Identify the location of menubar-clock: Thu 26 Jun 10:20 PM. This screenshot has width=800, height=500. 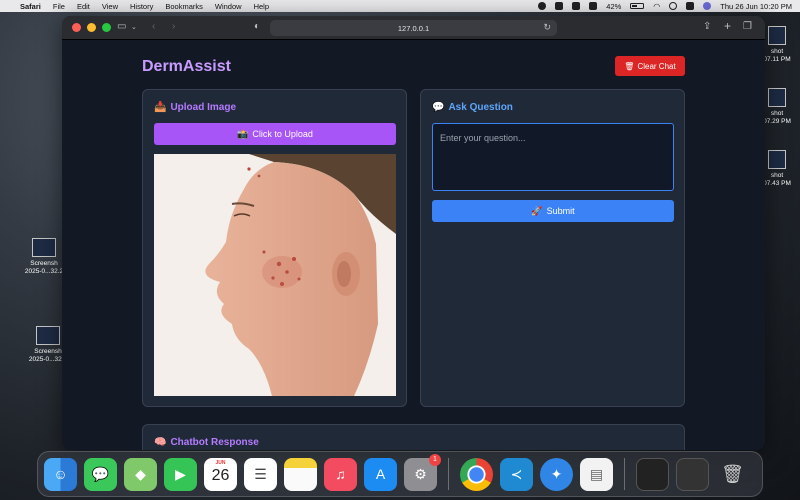
(756, 6).